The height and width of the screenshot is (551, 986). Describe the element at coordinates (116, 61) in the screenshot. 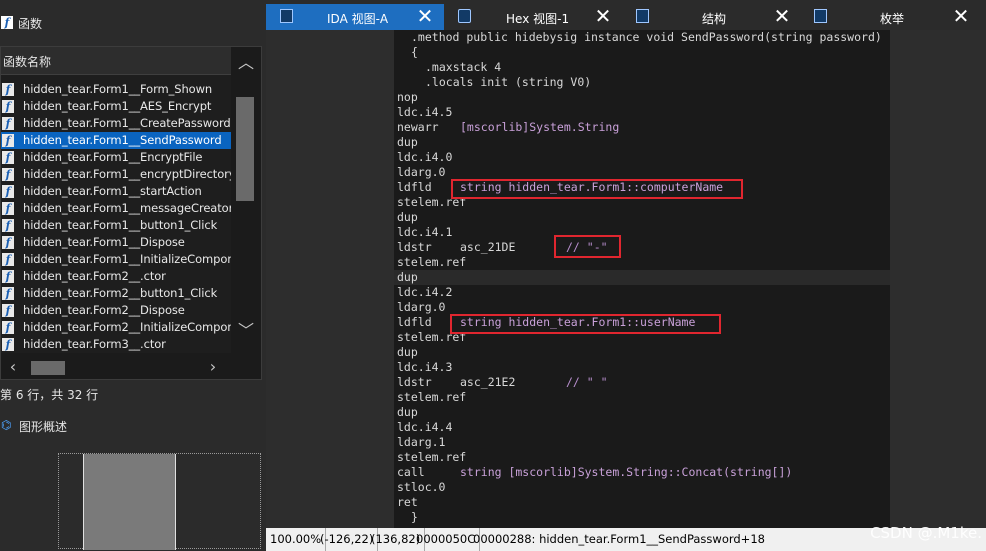

I see `column-header-function-name: 函数名称` at that location.